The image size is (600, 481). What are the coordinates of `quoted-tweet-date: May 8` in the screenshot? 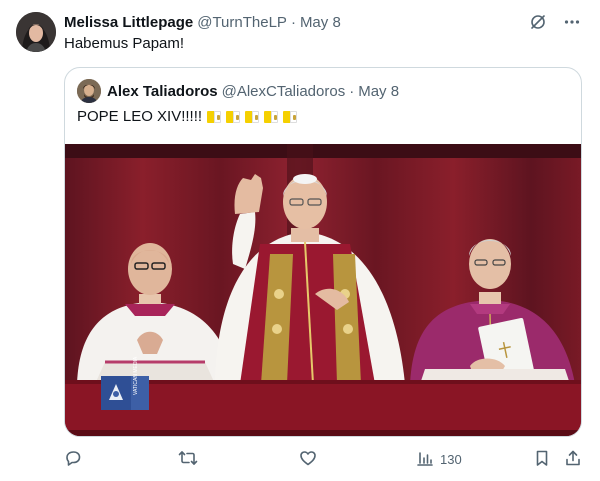 It's located at (378, 91).